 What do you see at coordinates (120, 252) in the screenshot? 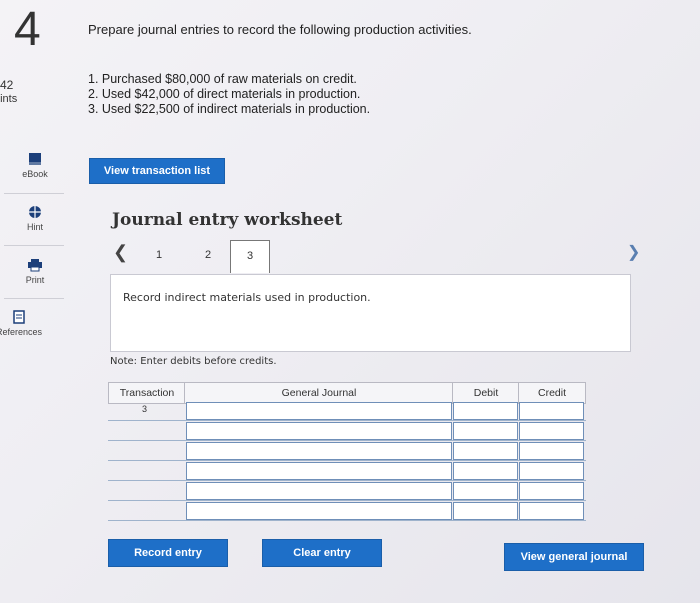
I see `chevron-left-icon: ❮` at bounding box center [120, 252].